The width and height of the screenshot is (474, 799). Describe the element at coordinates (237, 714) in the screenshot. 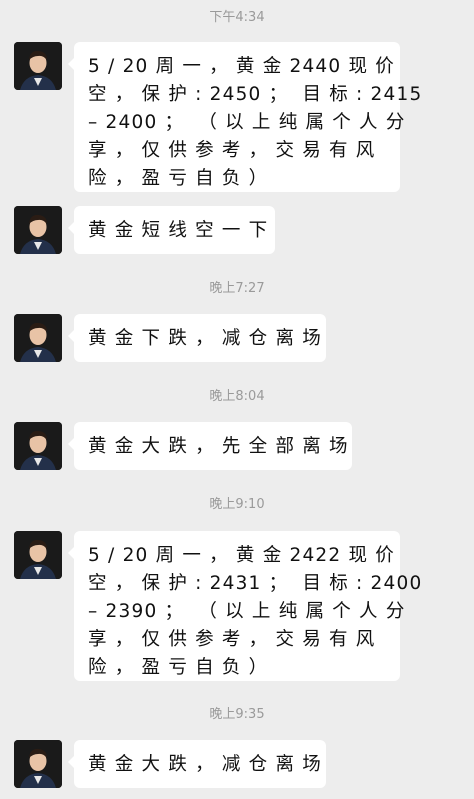

I see `timestamp: 晚上9:35` at that location.